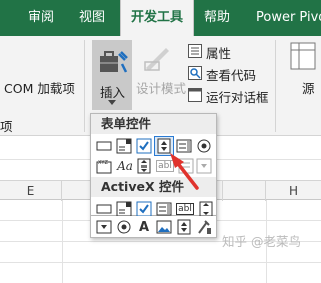  Describe the element at coordinates (39, 87) in the screenshot. I see `com-addins-button: COM 加载项` at that location.